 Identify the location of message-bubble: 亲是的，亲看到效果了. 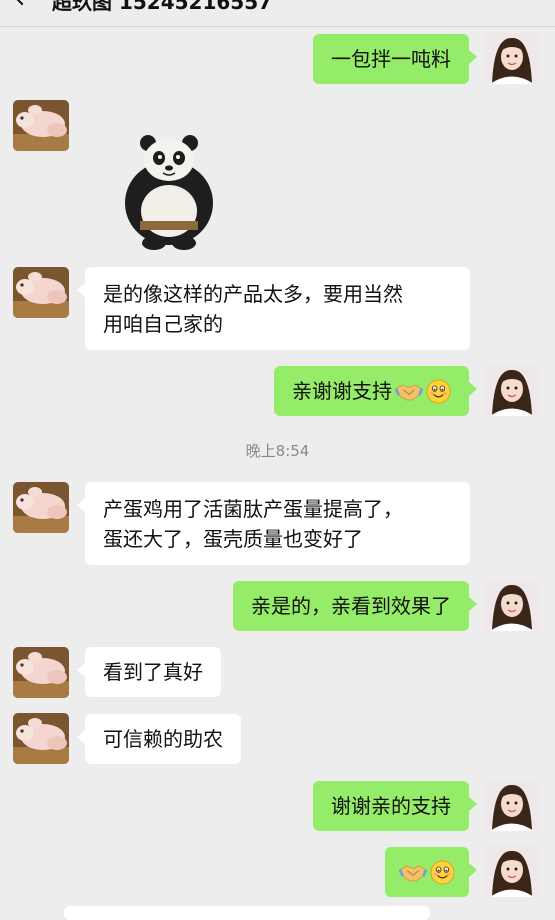
(355, 606).